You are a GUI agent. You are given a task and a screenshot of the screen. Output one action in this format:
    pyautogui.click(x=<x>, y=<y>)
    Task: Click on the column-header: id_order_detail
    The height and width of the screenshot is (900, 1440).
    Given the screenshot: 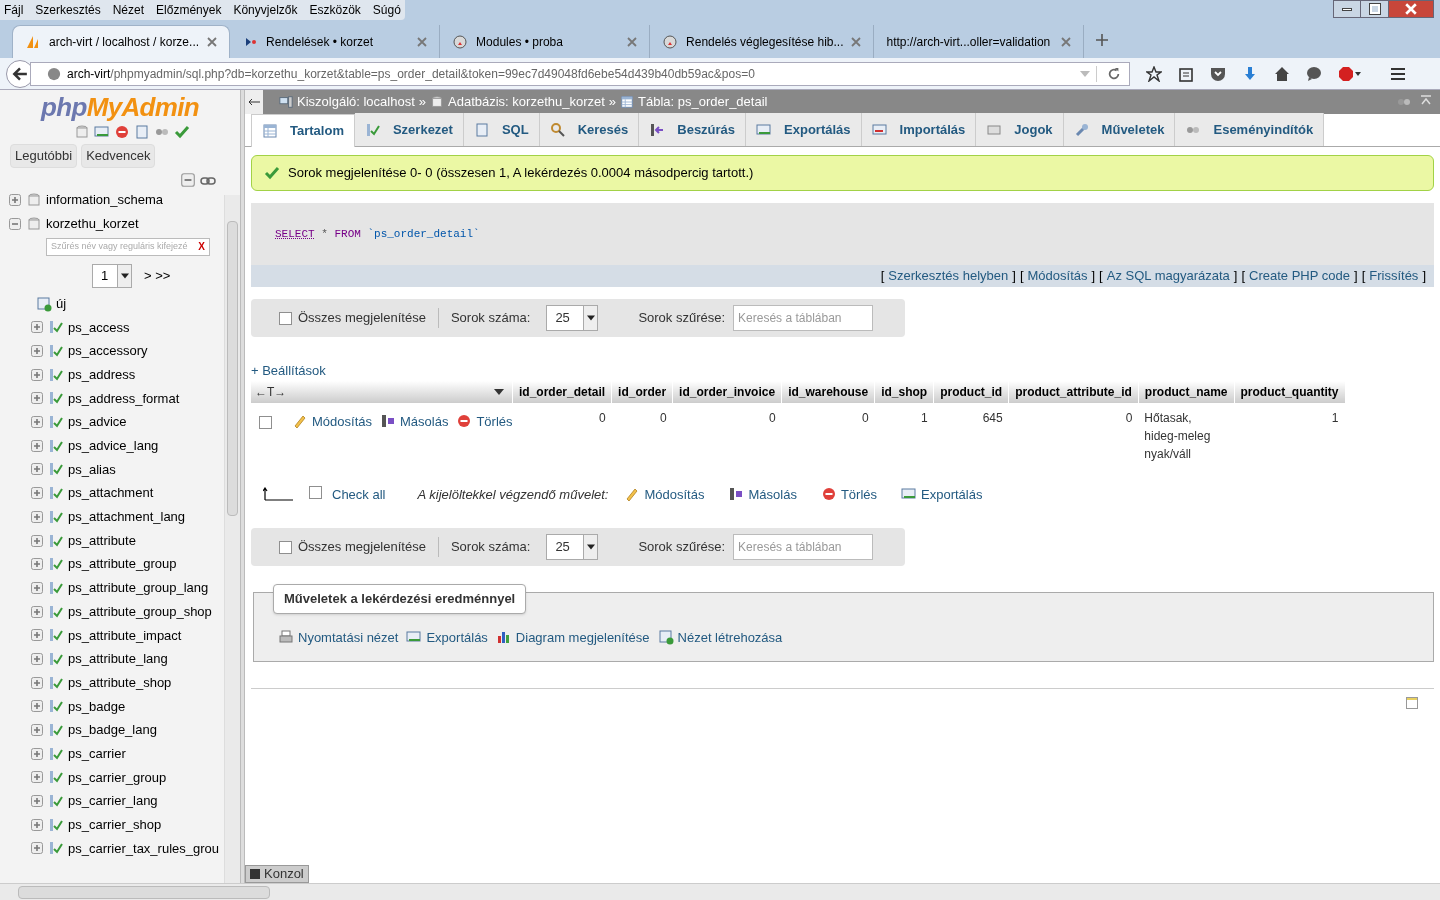 What is the action you would take?
    pyautogui.click(x=562, y=391)
    